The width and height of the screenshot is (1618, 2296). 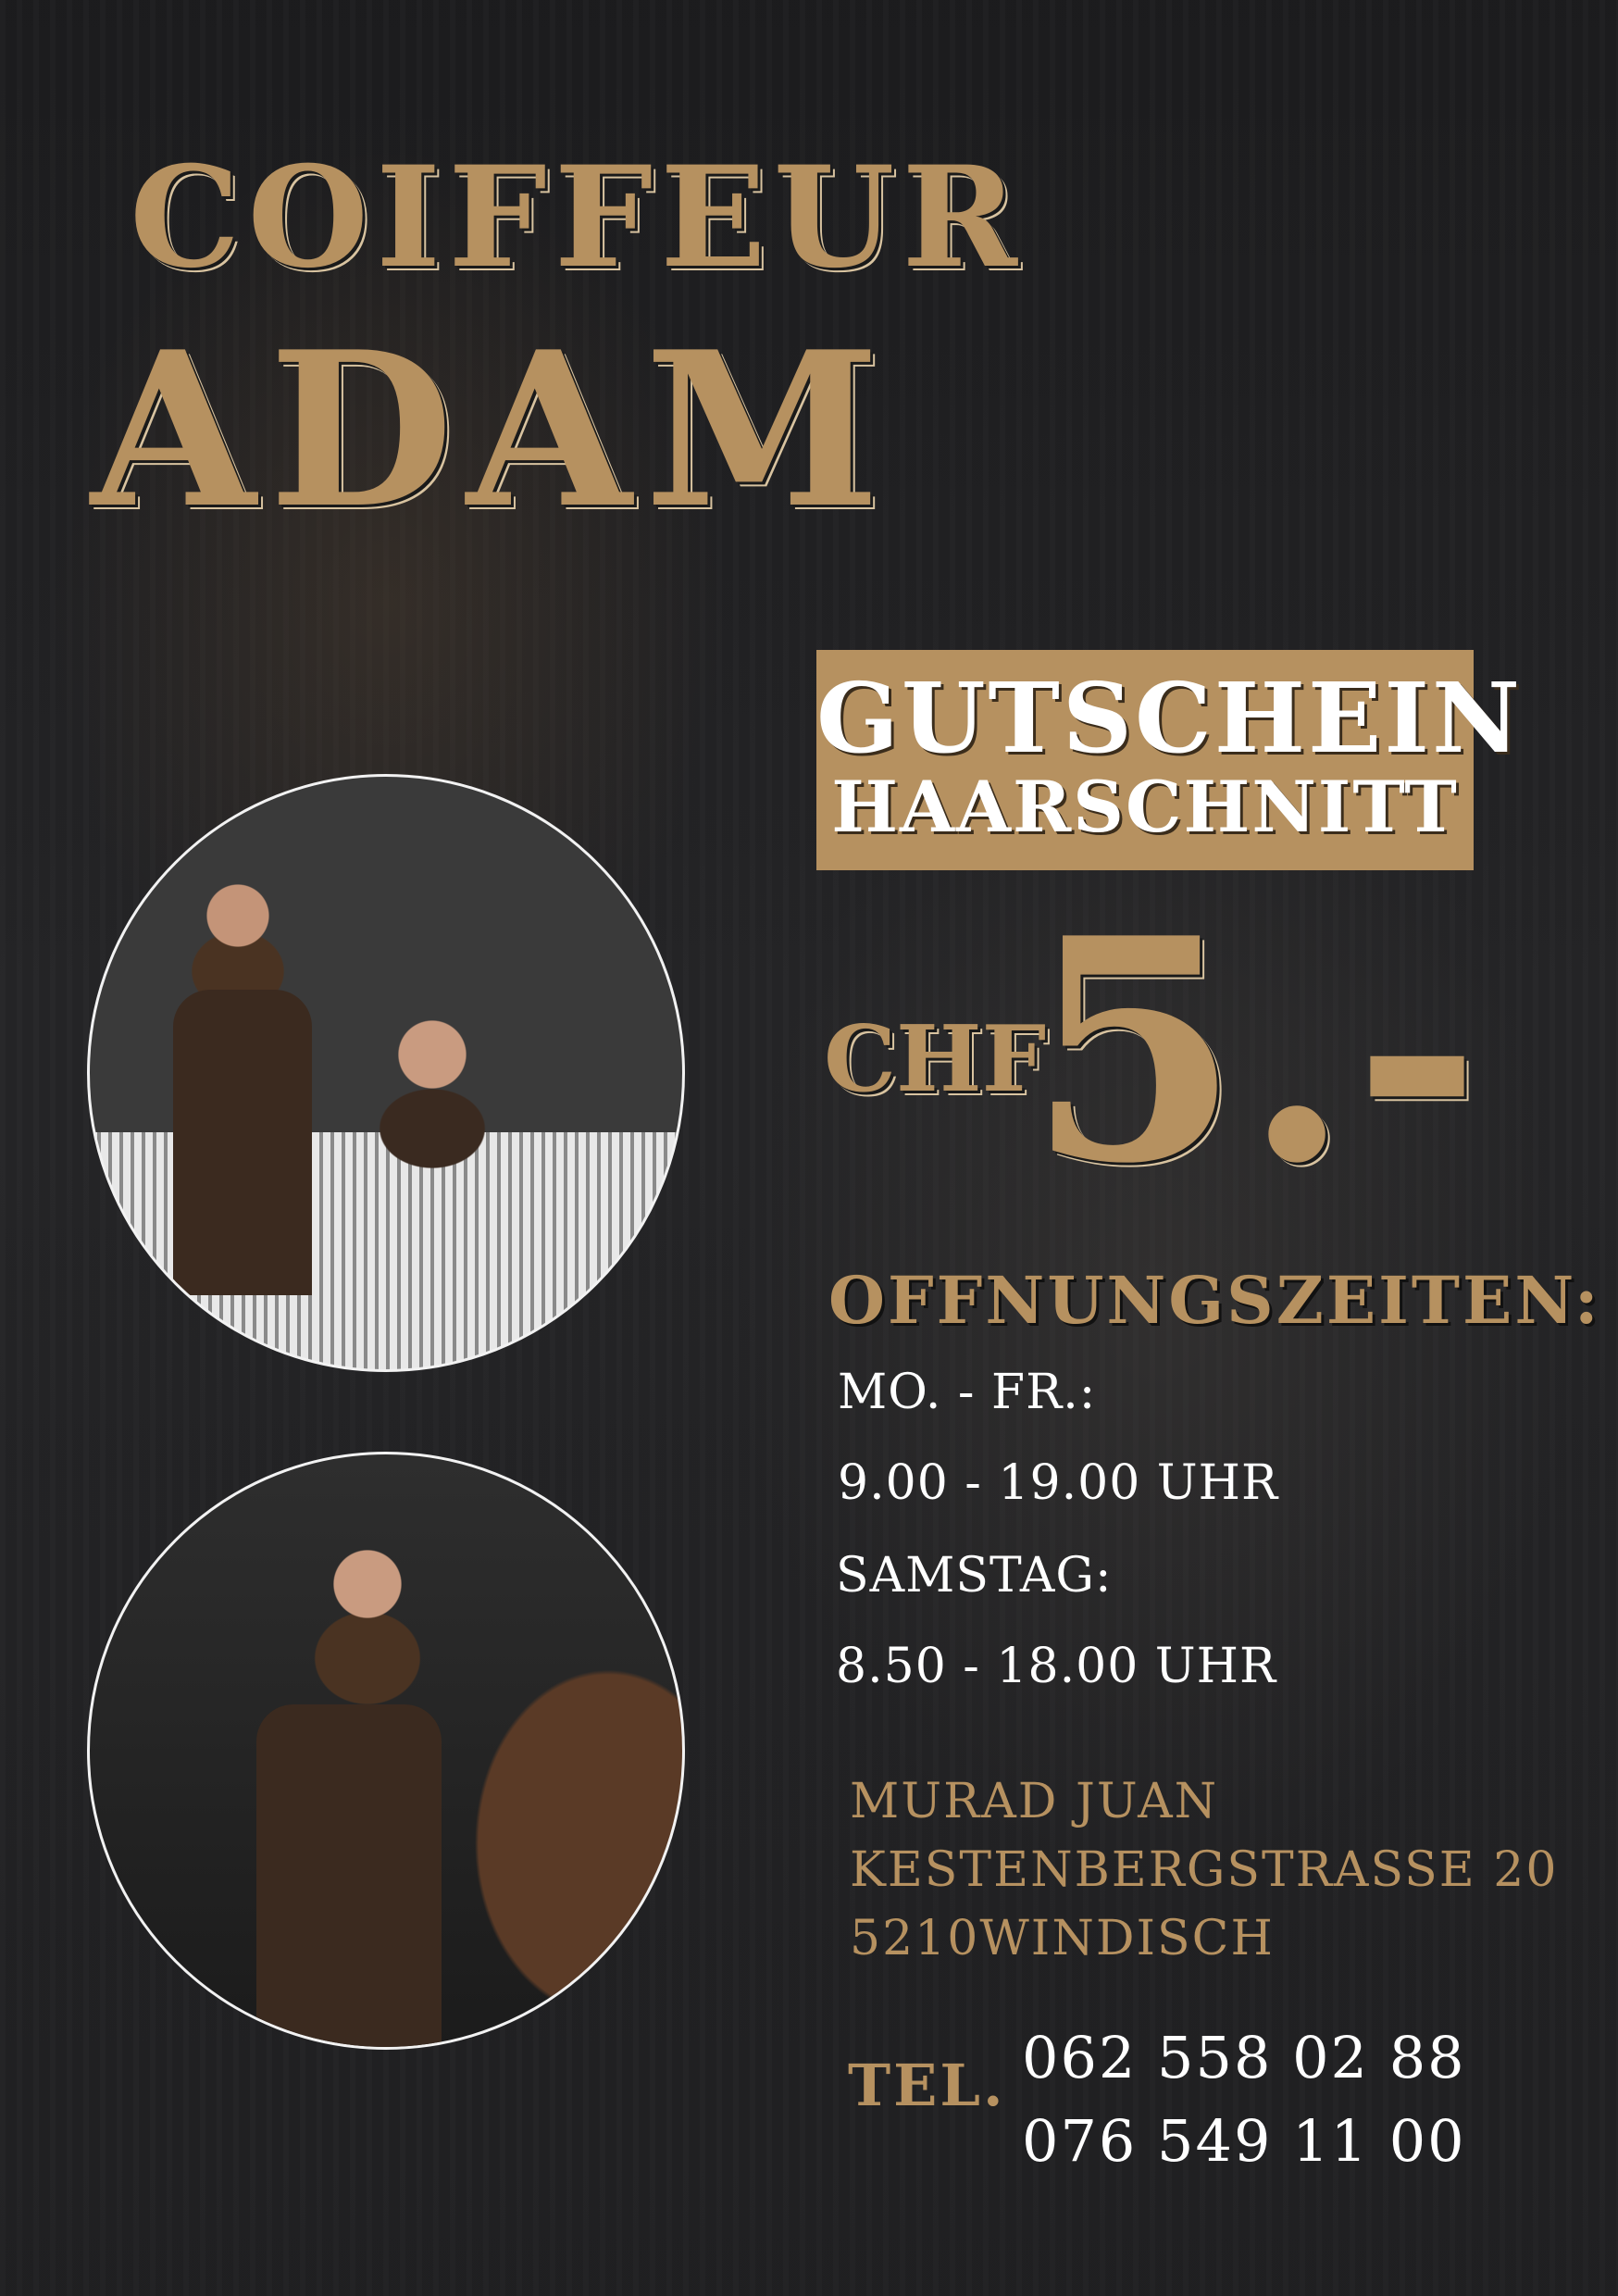 What do you see at coordinates (1170, 718) in the screenshot?
I see `voucher-title: GUTSCHEIN` at bounding box center [1170, 718].